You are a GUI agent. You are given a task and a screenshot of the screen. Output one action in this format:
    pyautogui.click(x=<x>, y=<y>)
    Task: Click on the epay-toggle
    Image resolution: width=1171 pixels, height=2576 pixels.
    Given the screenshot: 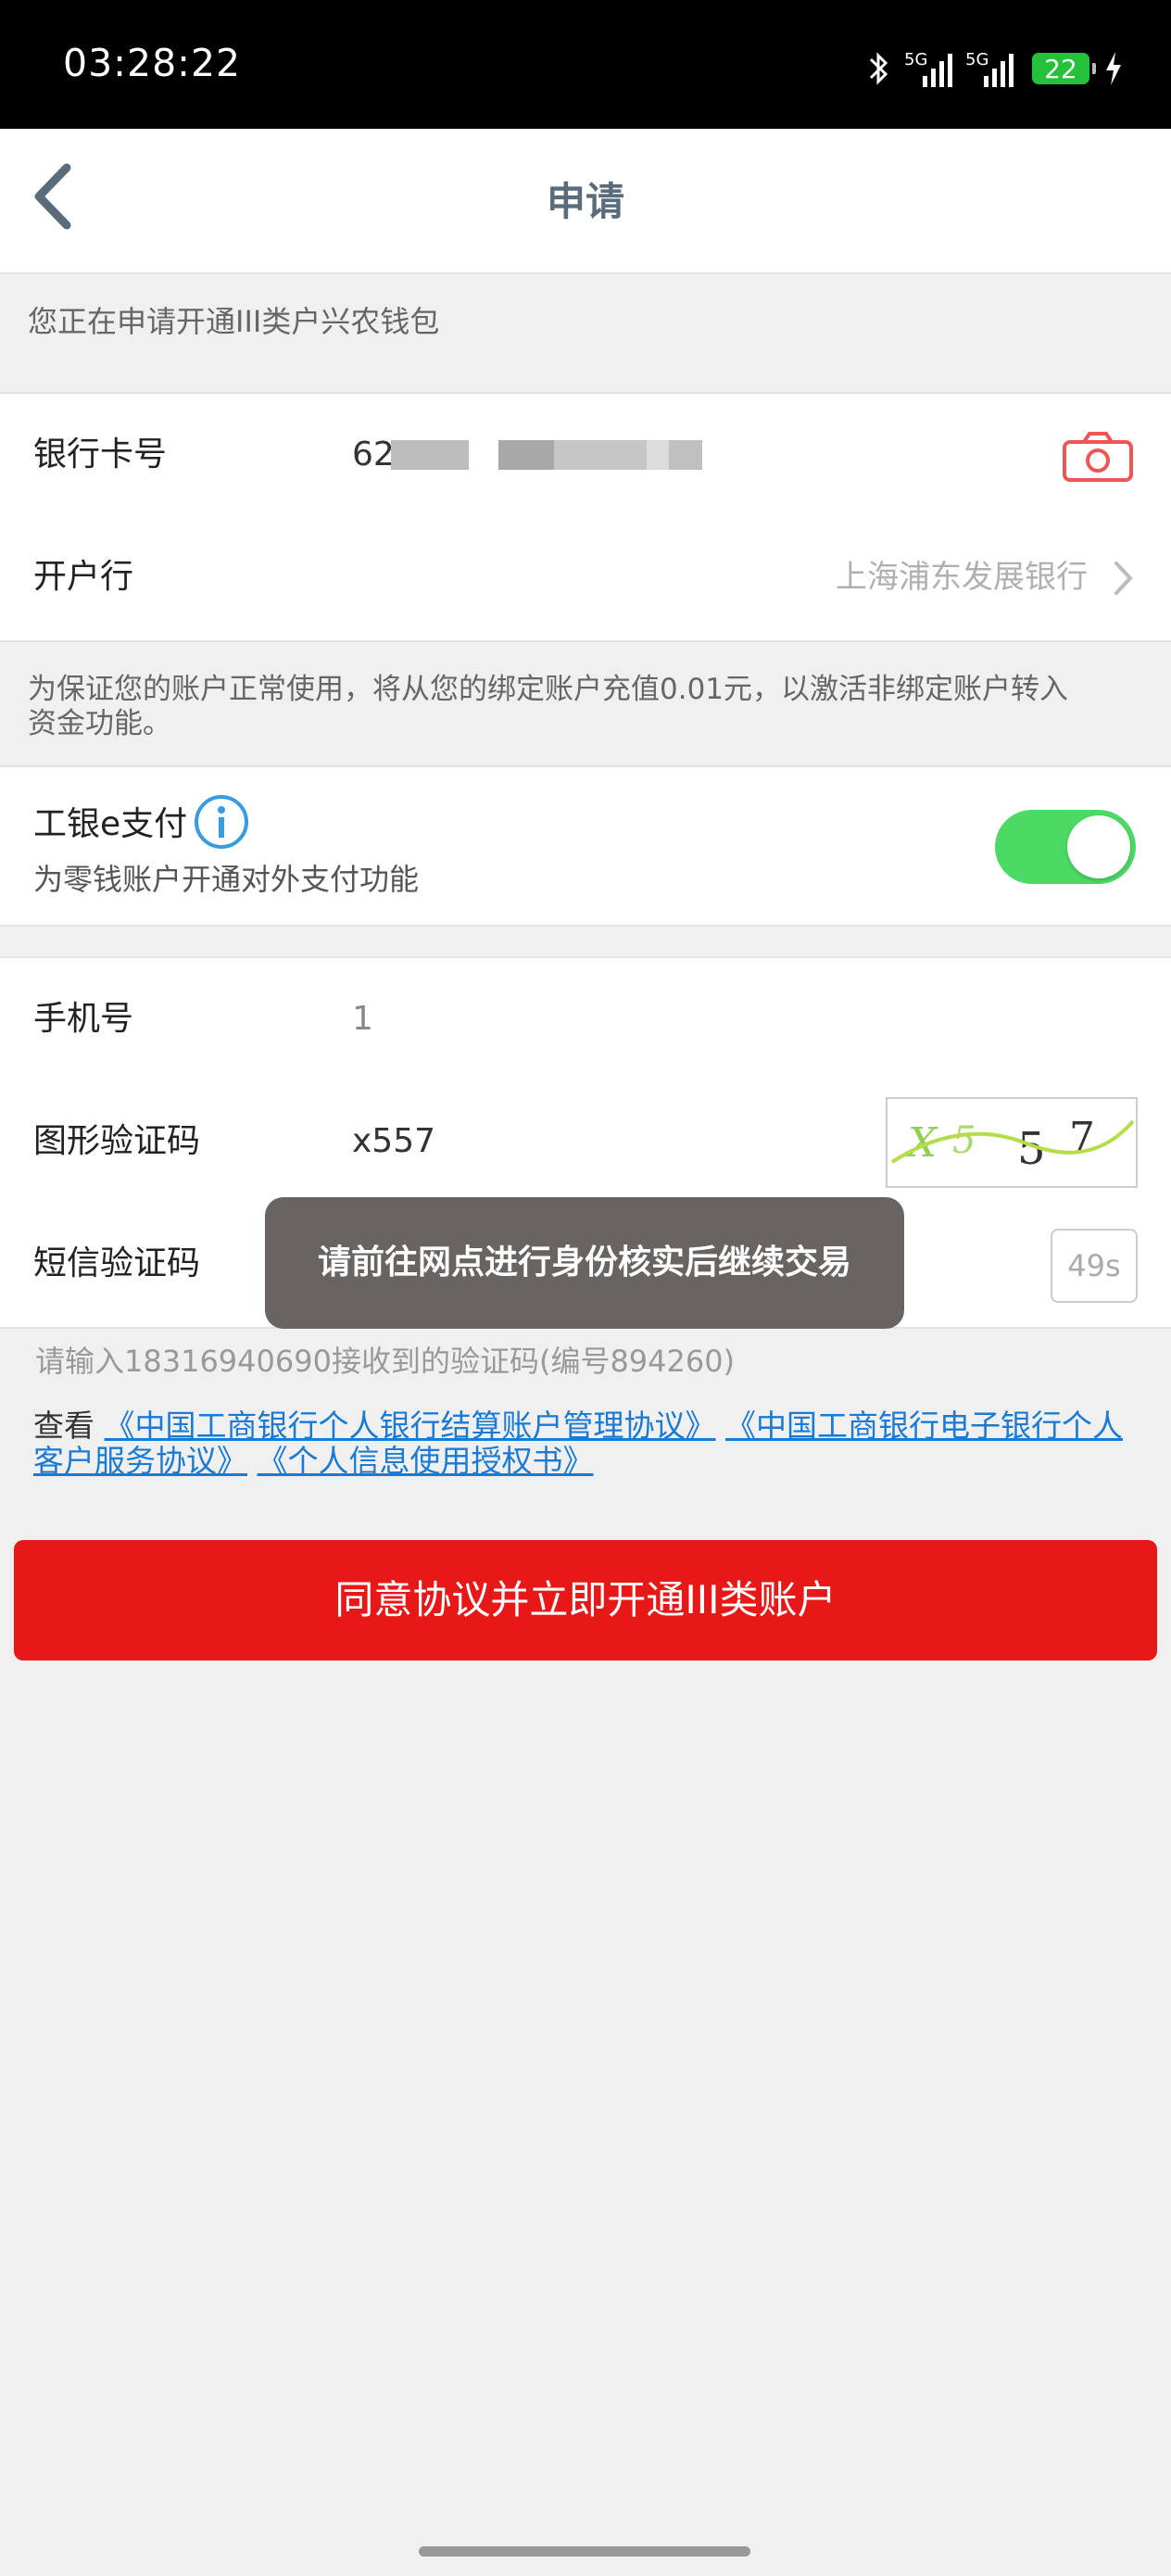 What is the action you would take?
    pyautogui.click(x=1066, y=847)
    